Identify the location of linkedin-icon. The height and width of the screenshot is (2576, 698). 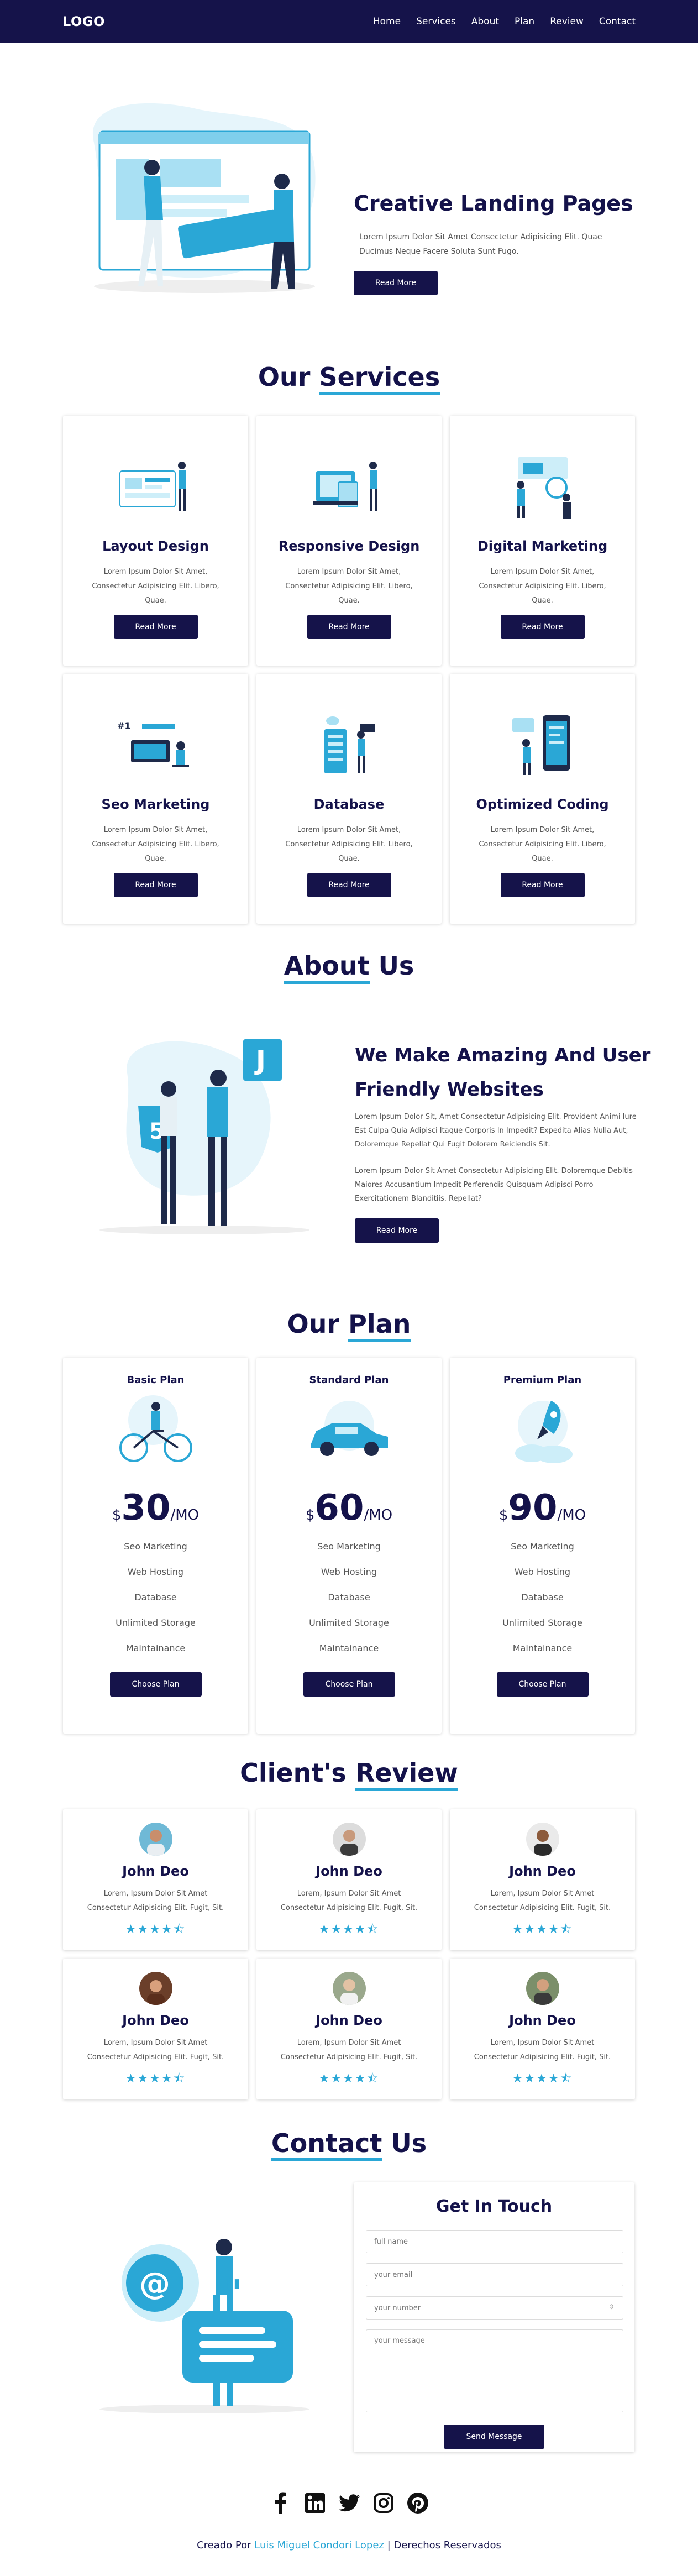
(315, 2503).